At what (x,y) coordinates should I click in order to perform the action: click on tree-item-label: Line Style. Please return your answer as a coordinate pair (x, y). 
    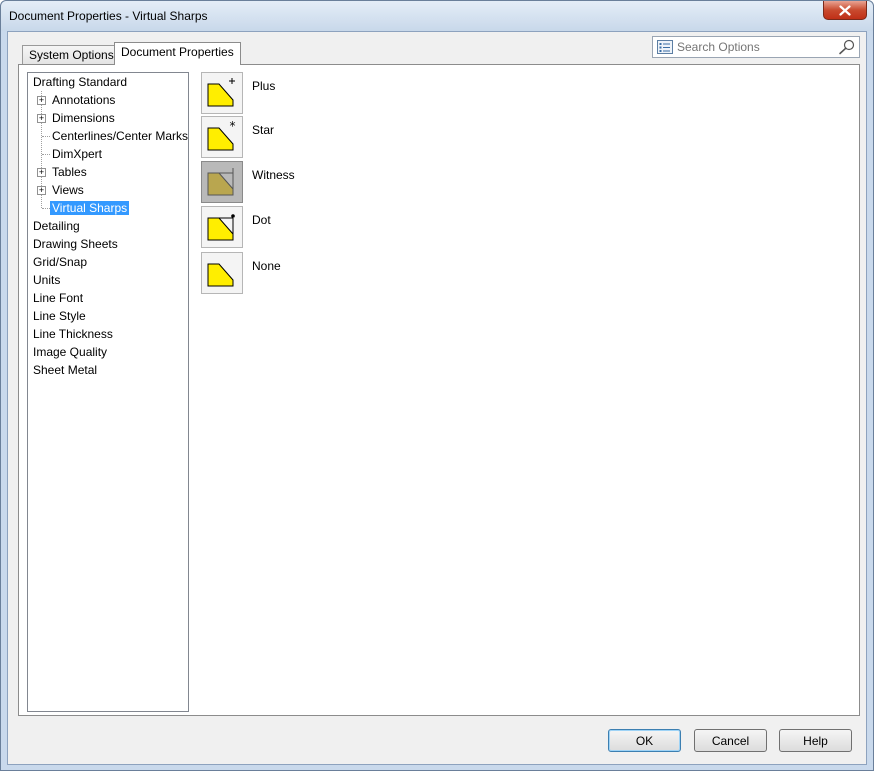
    Looking at the image, I should click on (59, 316).